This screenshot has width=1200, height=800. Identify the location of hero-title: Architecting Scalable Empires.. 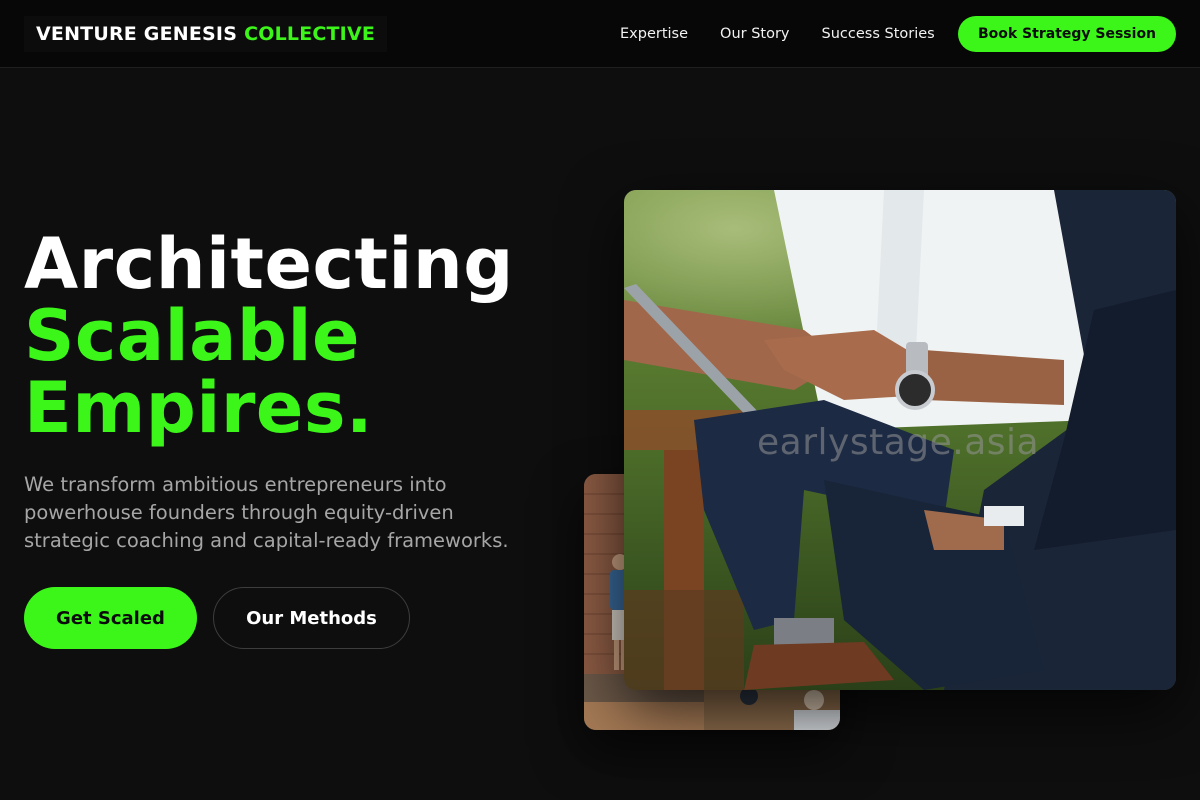
(269, 336).